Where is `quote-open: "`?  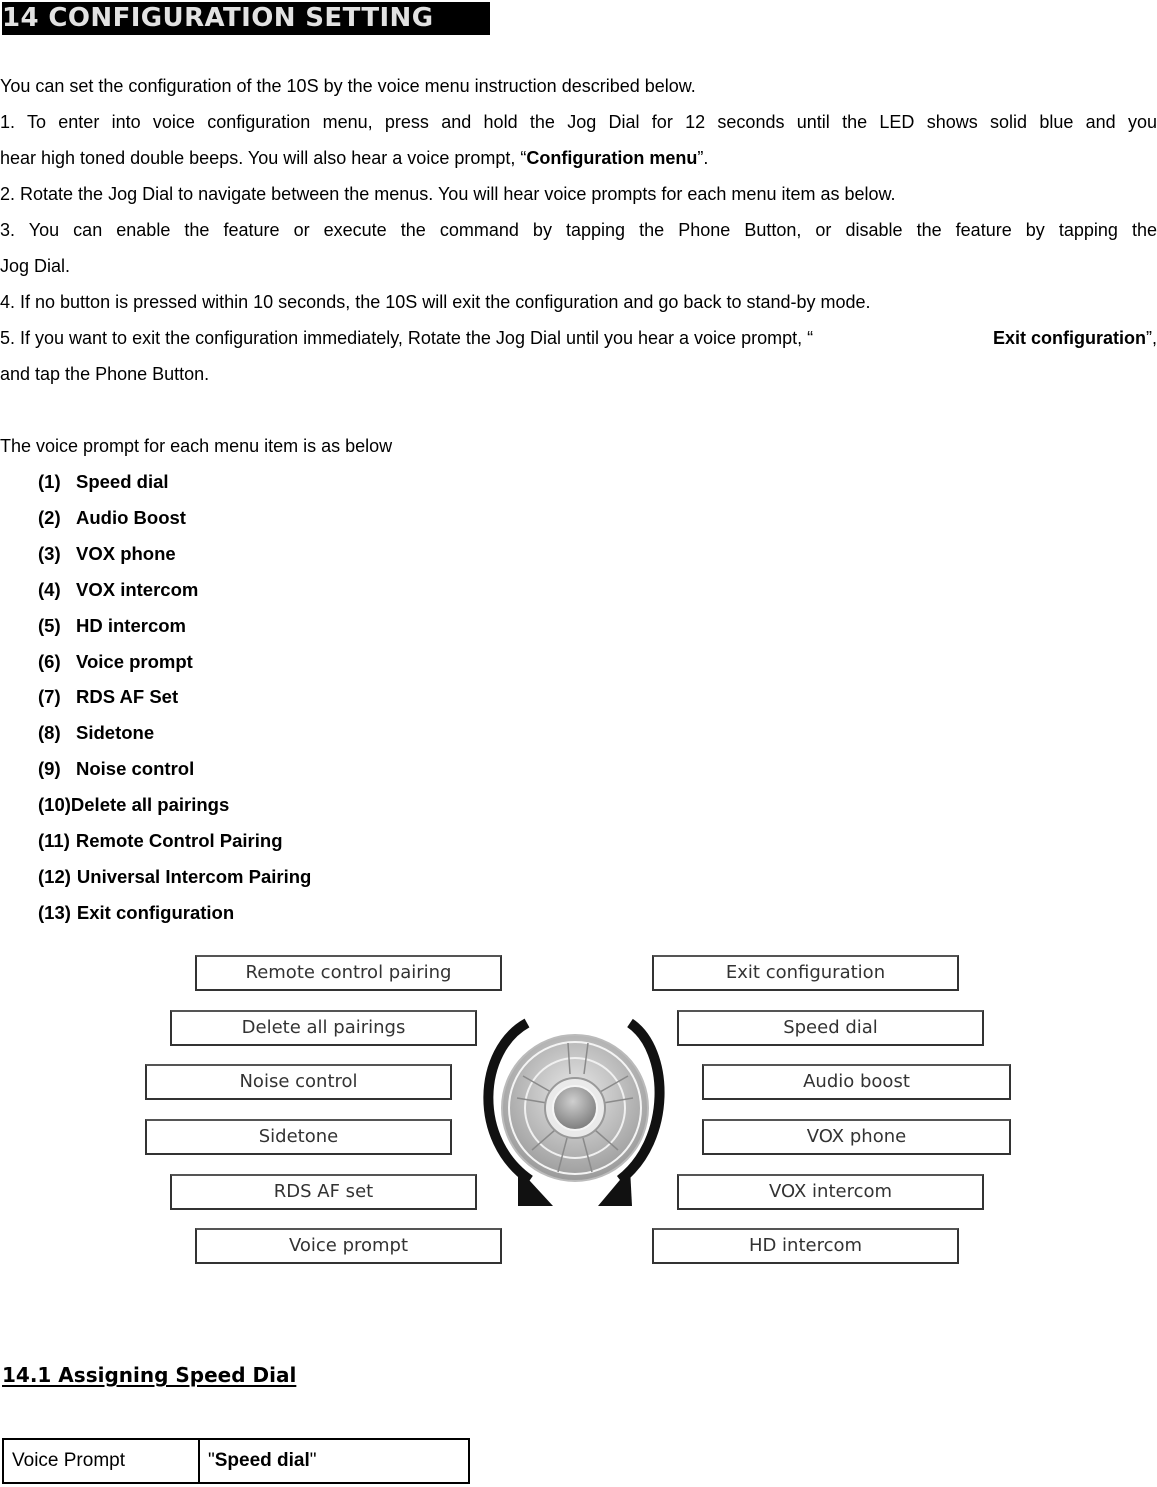 quote-open: " is located at coordinates (211, 1460).